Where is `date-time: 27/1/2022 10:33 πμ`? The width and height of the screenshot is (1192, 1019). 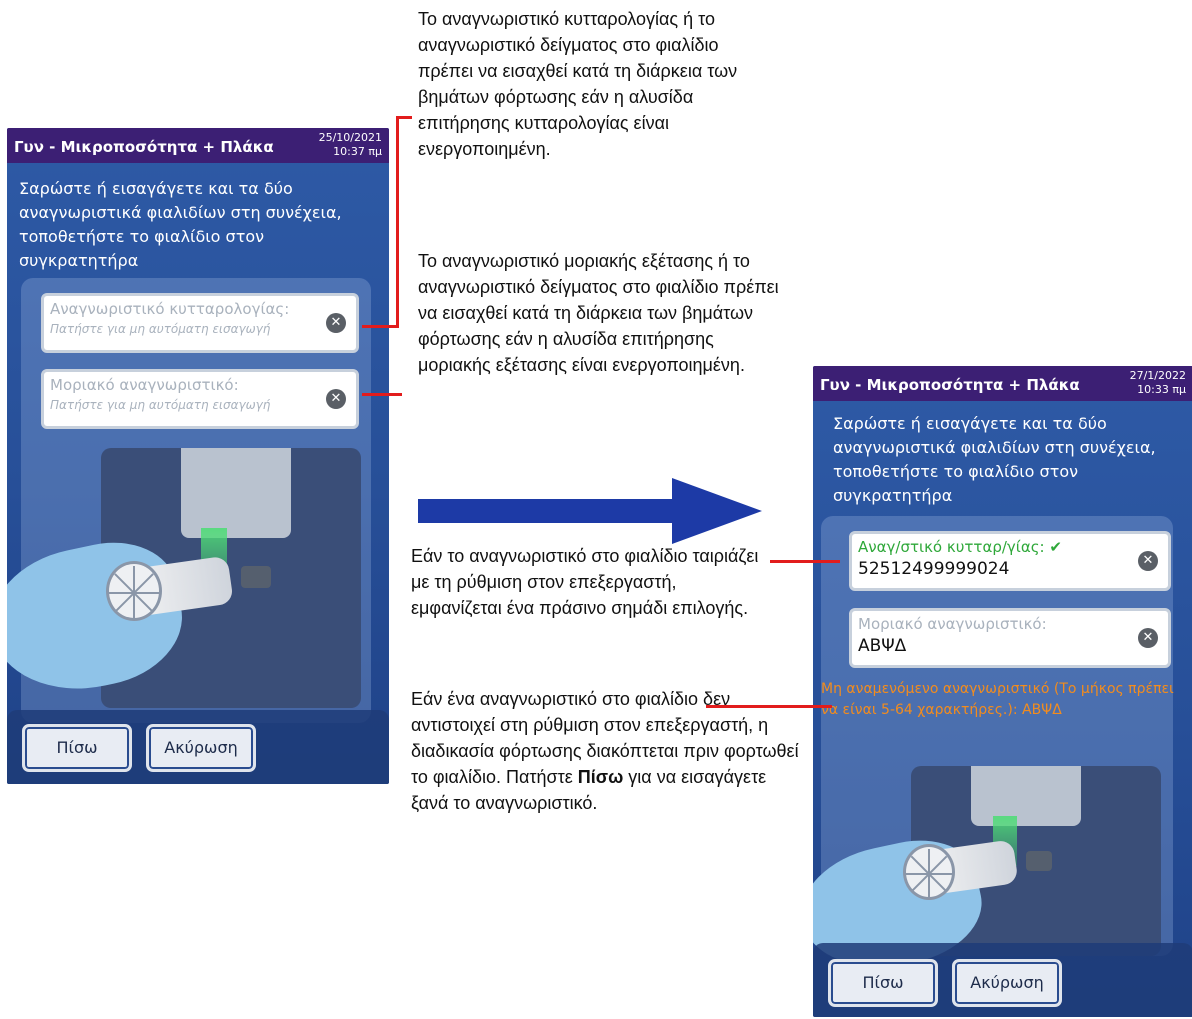 date-time: 27/1/2022 10:33 πμ is located at coordinates (1158, 383).